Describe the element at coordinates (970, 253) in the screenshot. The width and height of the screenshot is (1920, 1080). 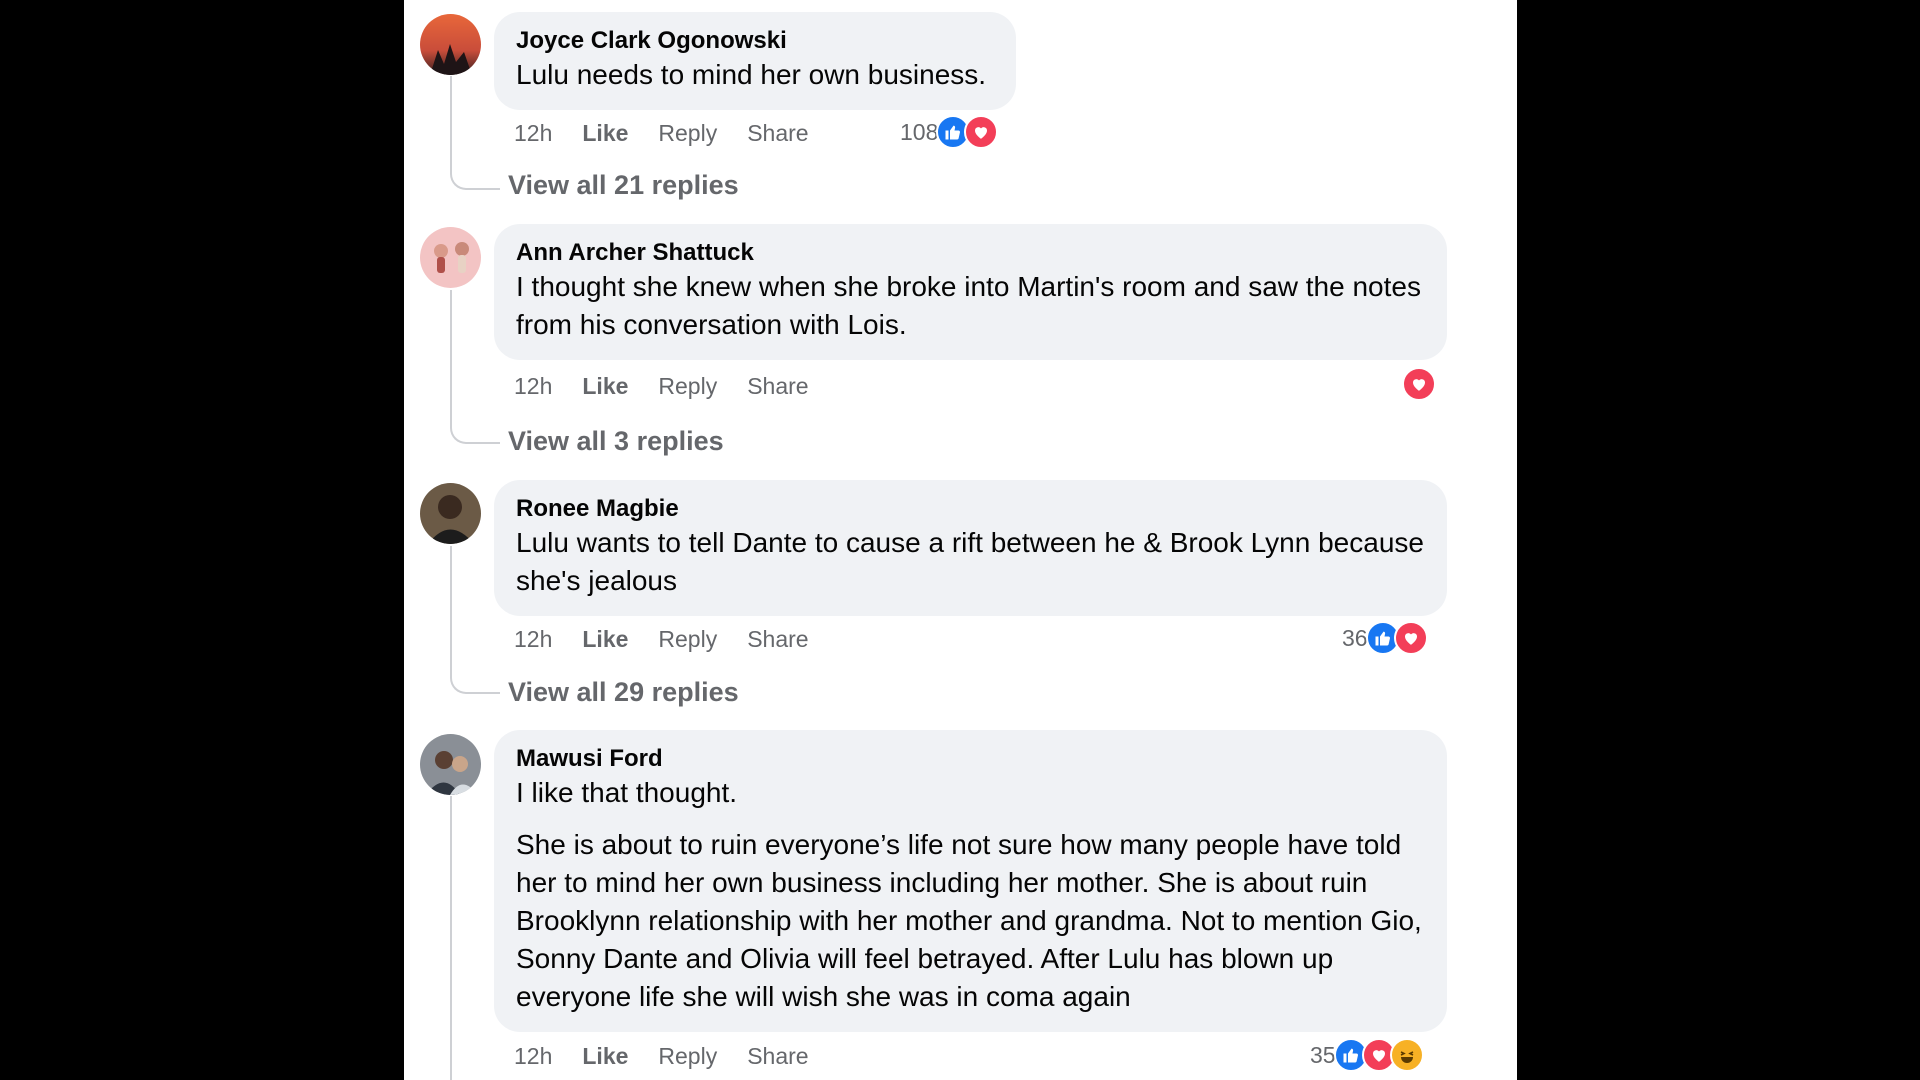
I see `comment-author: Ann Archer Shattuck` at that location.